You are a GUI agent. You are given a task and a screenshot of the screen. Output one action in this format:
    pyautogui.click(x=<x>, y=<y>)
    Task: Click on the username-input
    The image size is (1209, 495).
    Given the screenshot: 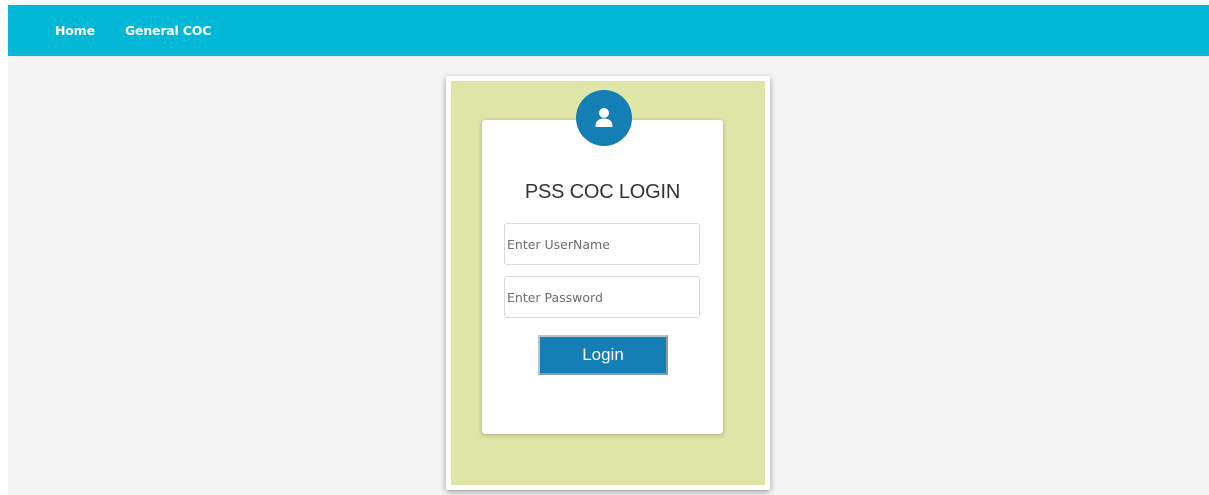 What is the action you would take?
    pyautogui.click(x=602, y=244)
    